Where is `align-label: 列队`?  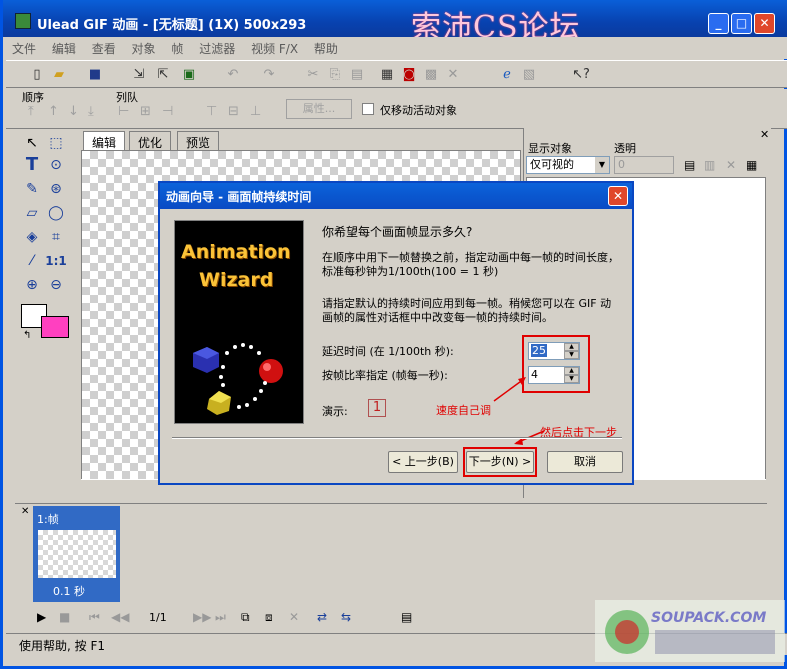 align-label: 列队 is located at coordinates (127, 97).